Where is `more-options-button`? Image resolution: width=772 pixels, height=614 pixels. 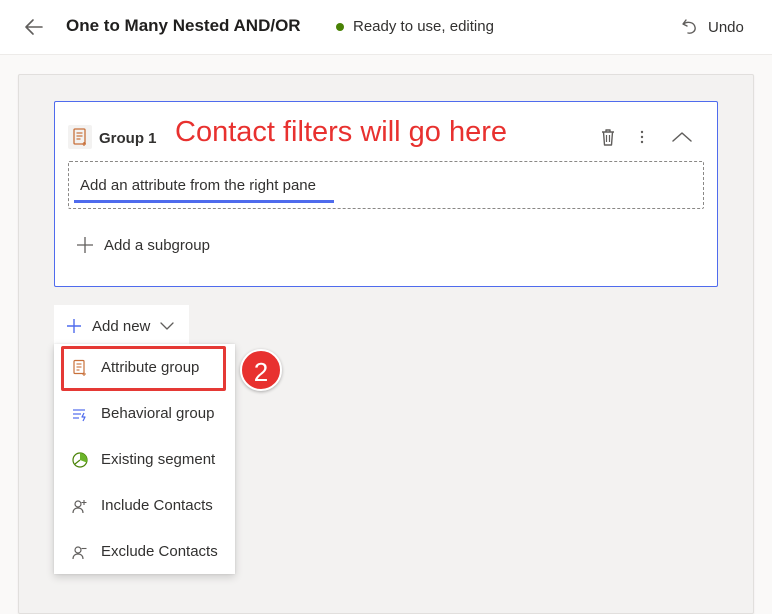
more-options-button is located at coordinates (642, 137).